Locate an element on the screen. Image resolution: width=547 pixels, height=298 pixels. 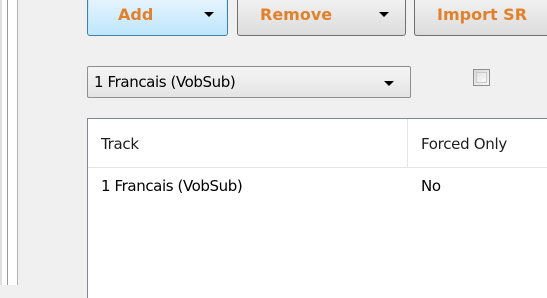
window-border-outer-line is located at coordinates (1, 142).